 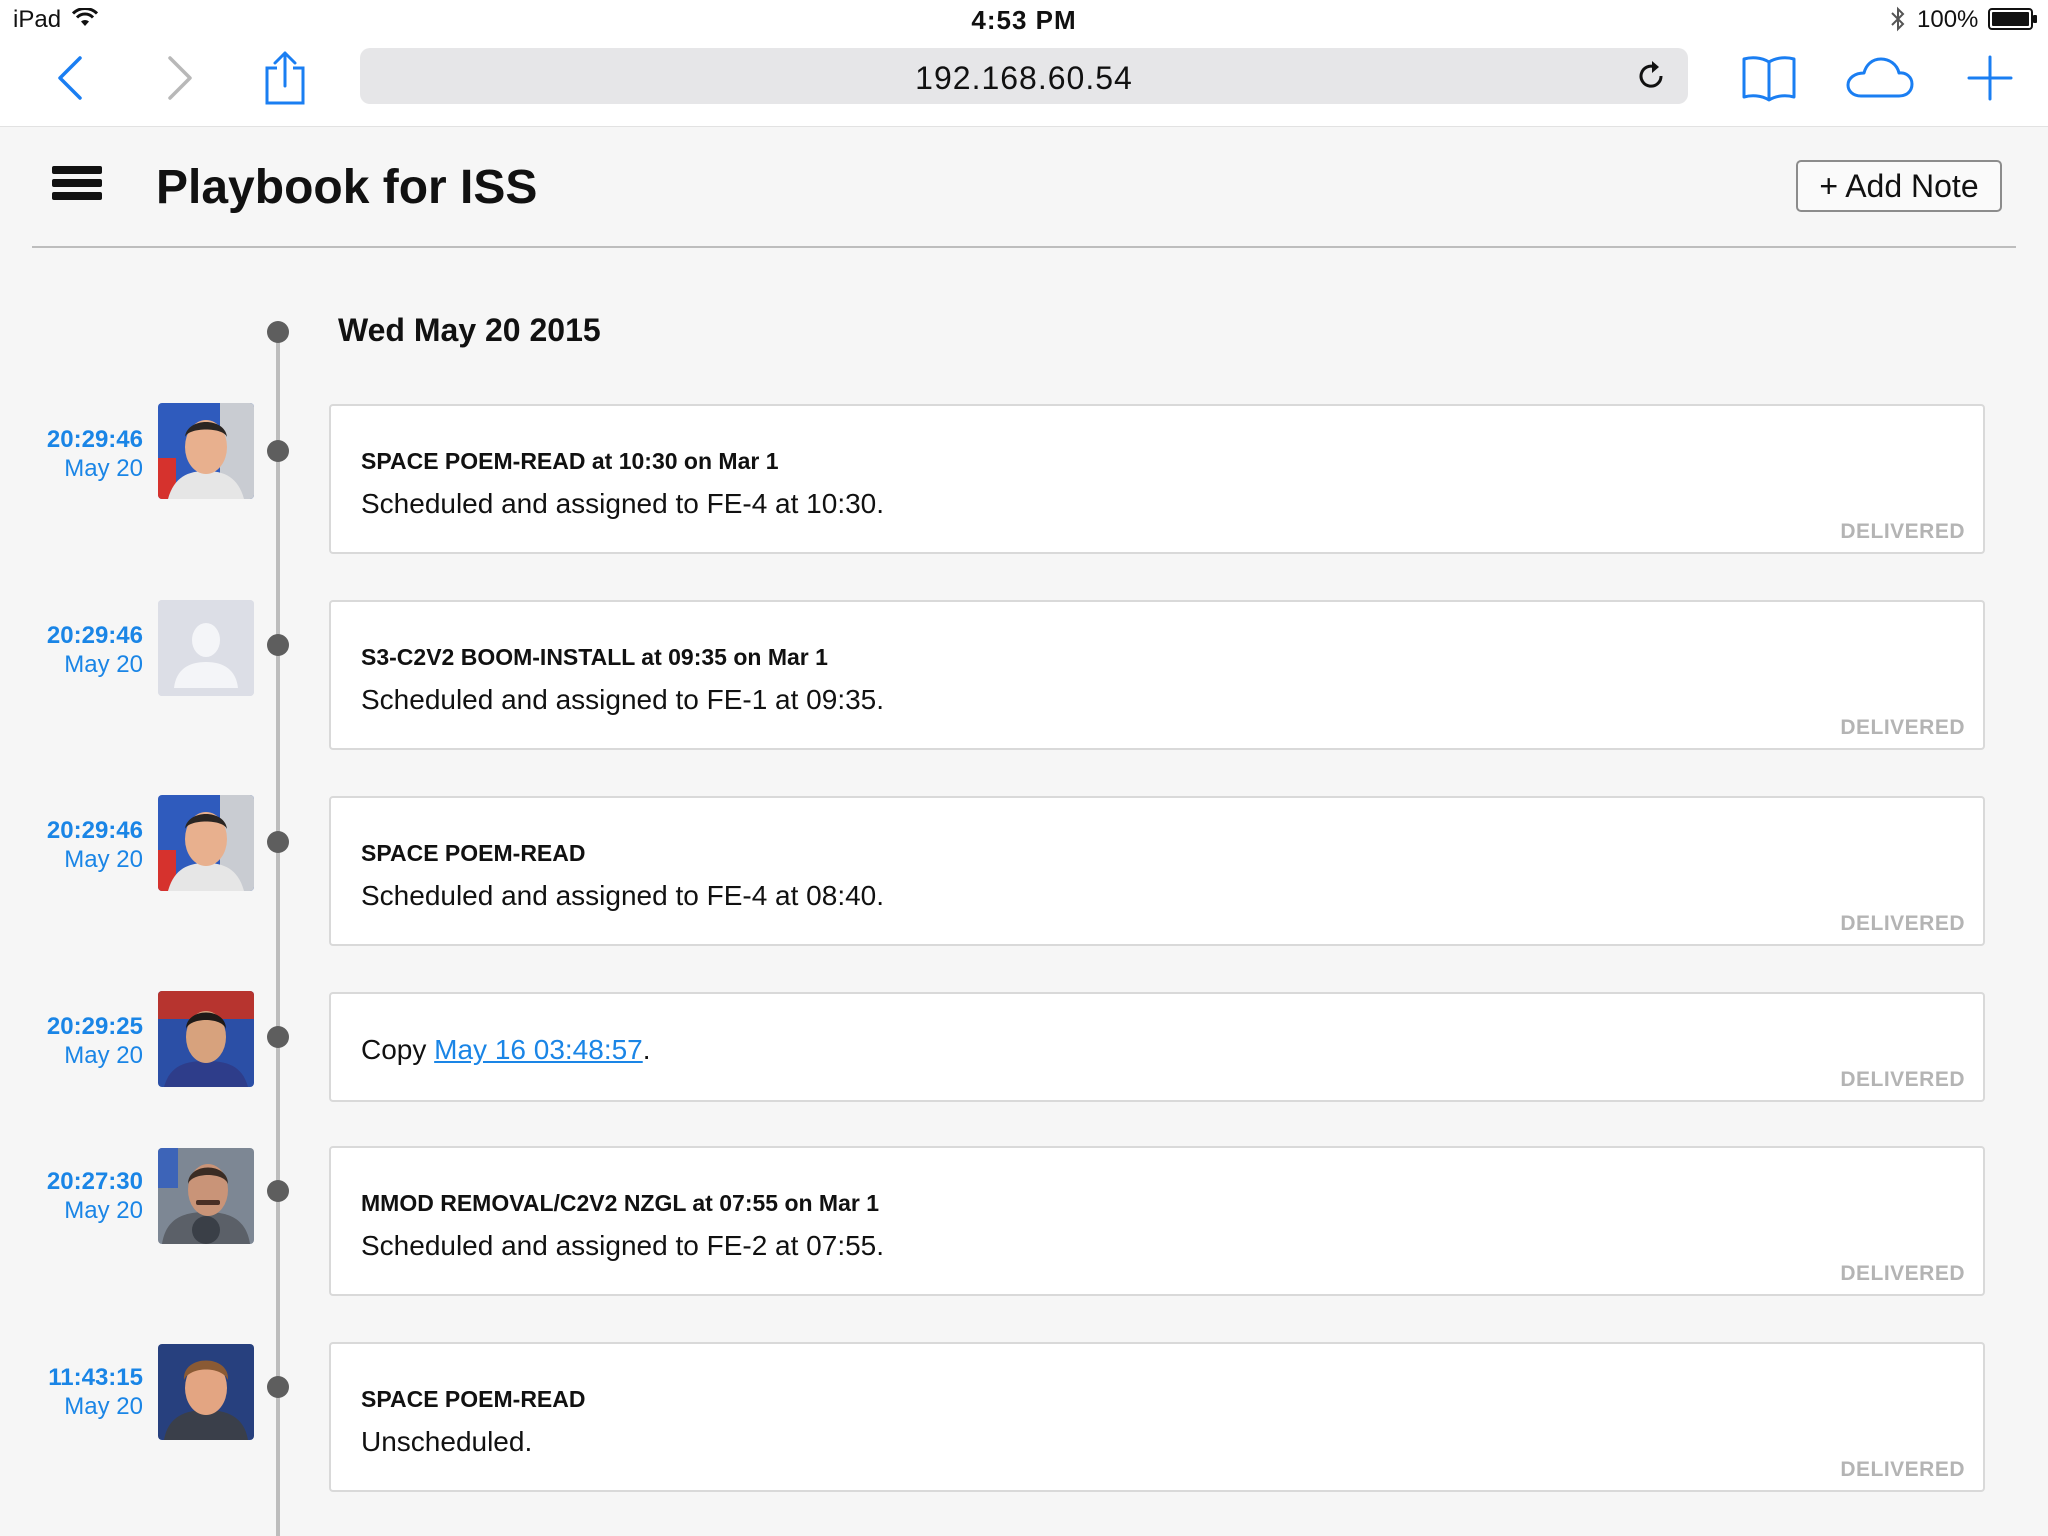 I want to click on entry-time: 20:29:25, so click(x=71, y=1027).